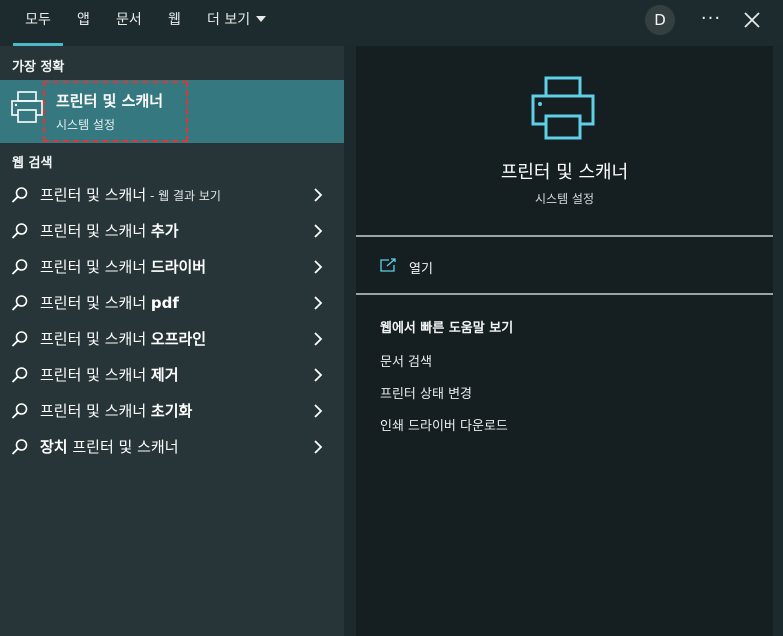 This screenshot has width=783, height=636. I want to click on suggestion-label: 장치 프린터 및 스캐너, so click(109, 447).